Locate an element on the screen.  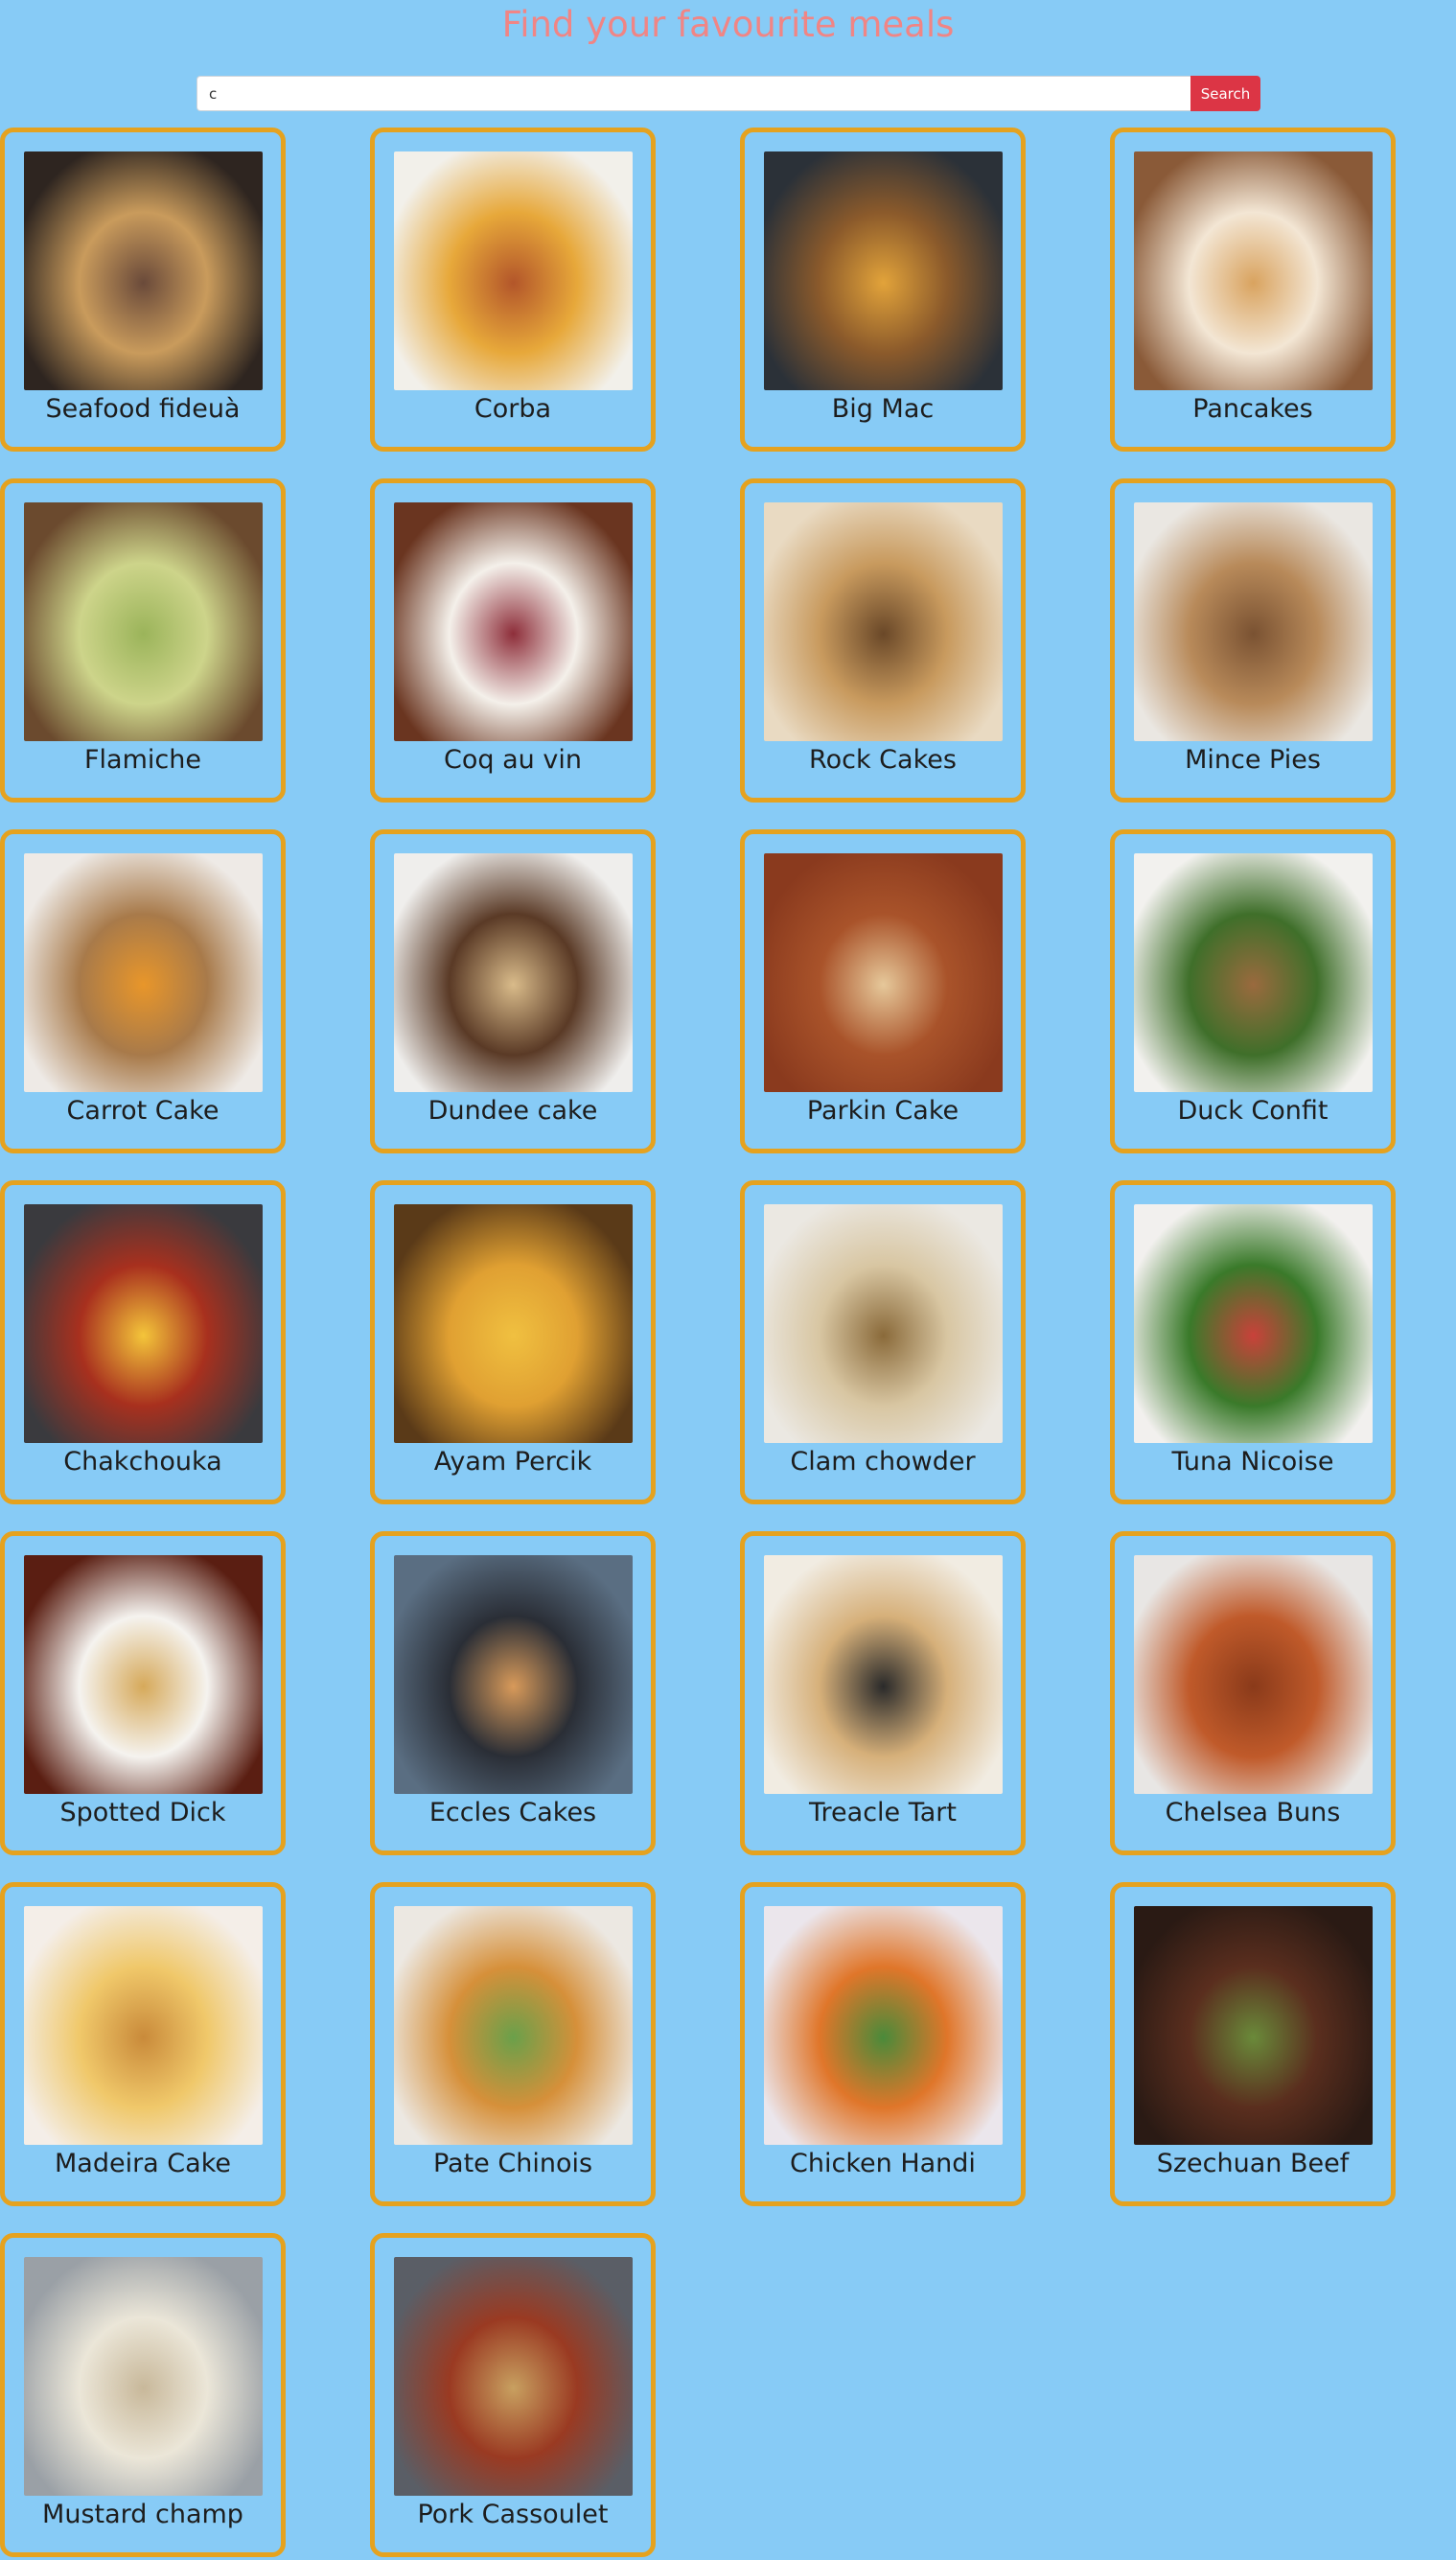
meal-name: Carrot Cake is located at coordinates (143, 1111).